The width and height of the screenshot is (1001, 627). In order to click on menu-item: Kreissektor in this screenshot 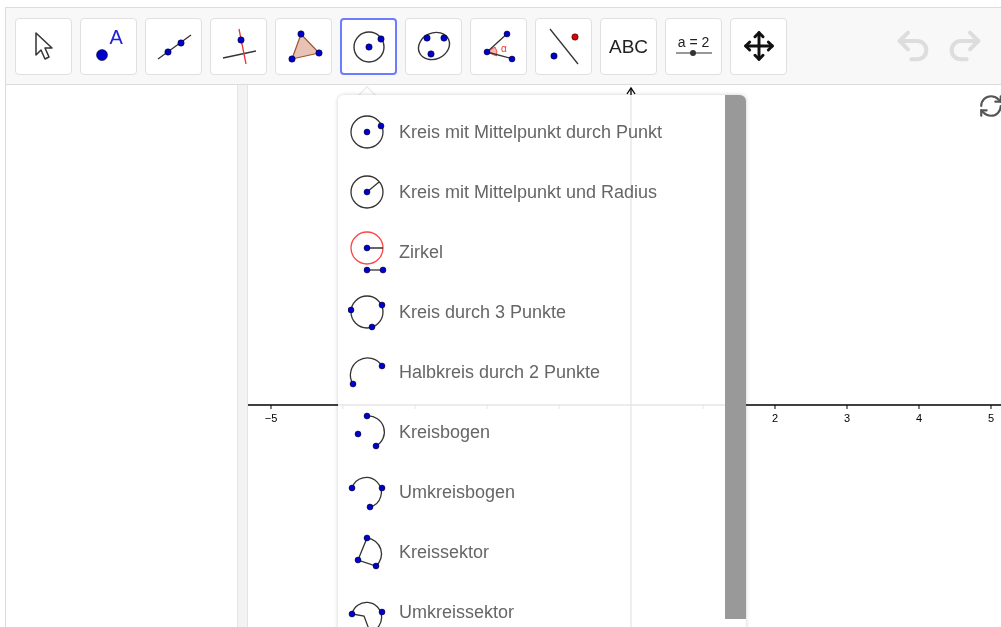, I will do `click(536, 552)`.